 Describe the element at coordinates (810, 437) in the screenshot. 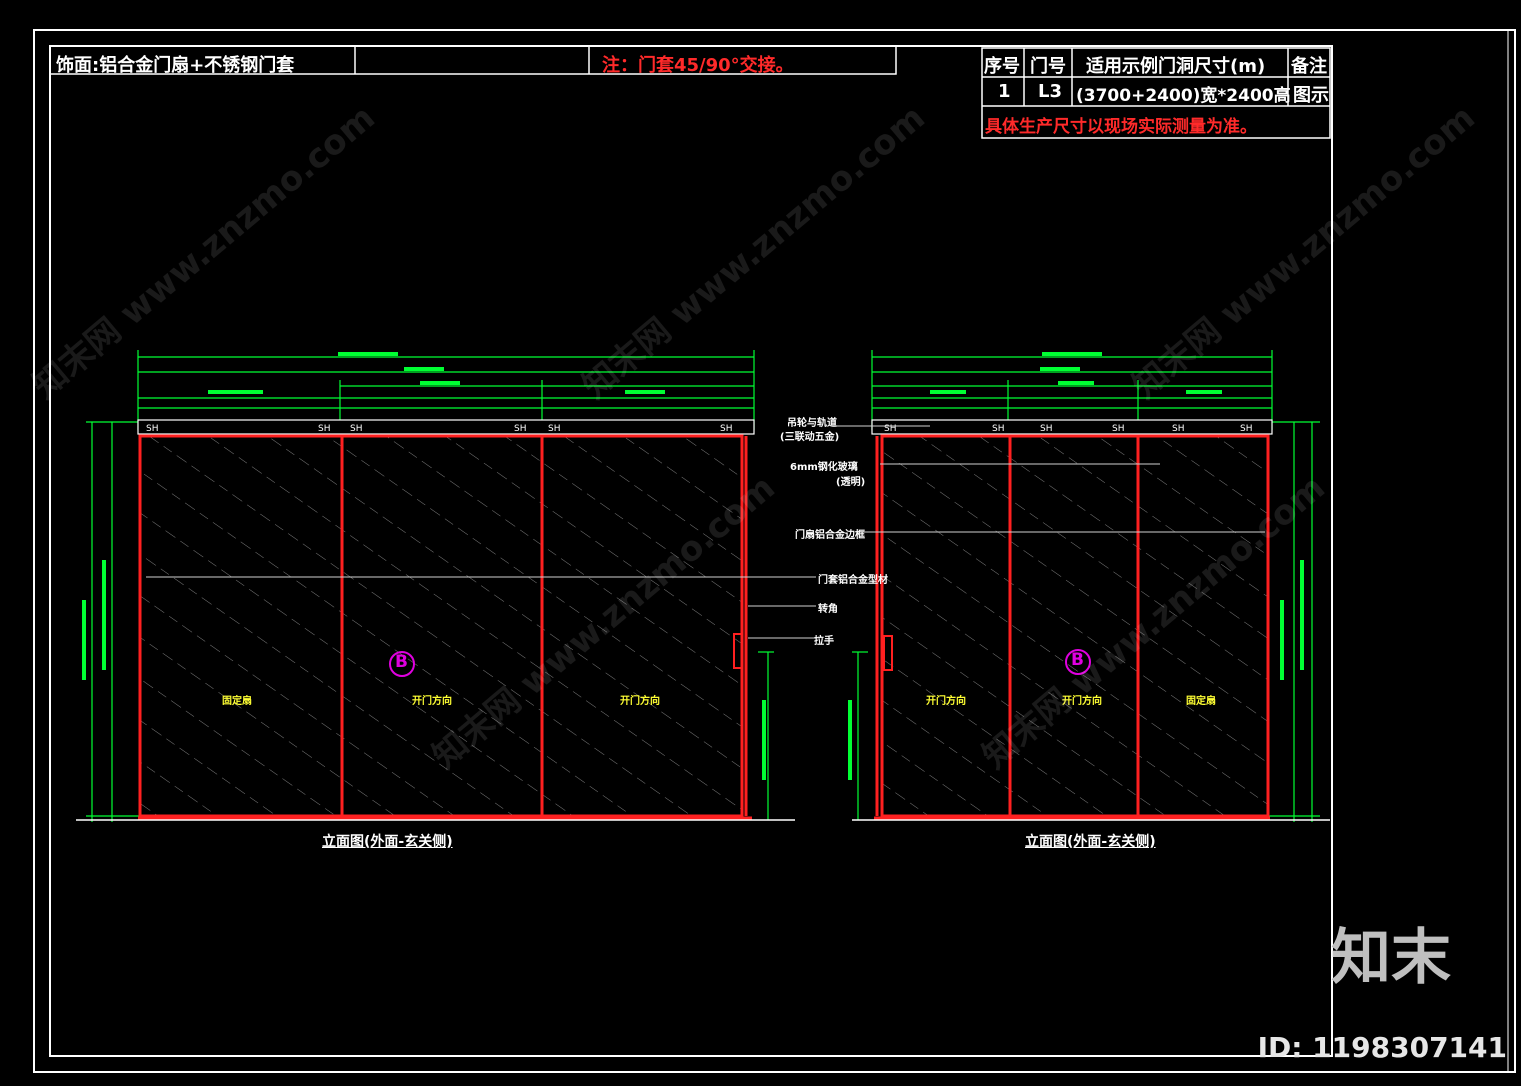

I see `callout-hardware: (三联动五金)` at that location.